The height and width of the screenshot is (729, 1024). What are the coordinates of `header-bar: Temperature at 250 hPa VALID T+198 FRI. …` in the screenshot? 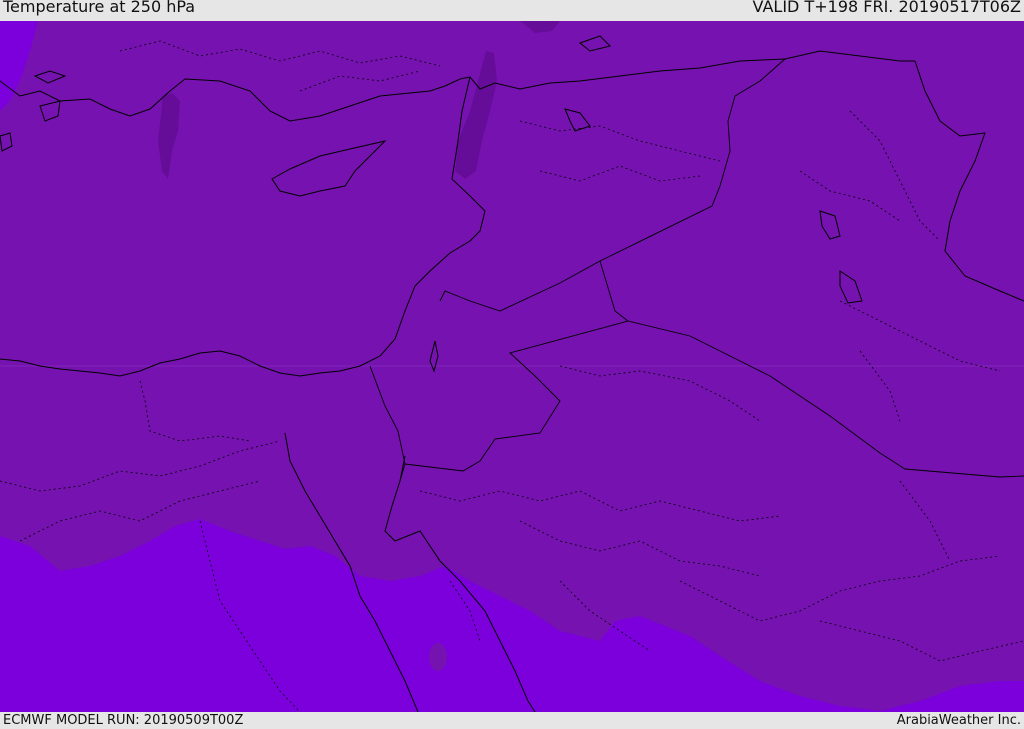 It's located at (512, 10).